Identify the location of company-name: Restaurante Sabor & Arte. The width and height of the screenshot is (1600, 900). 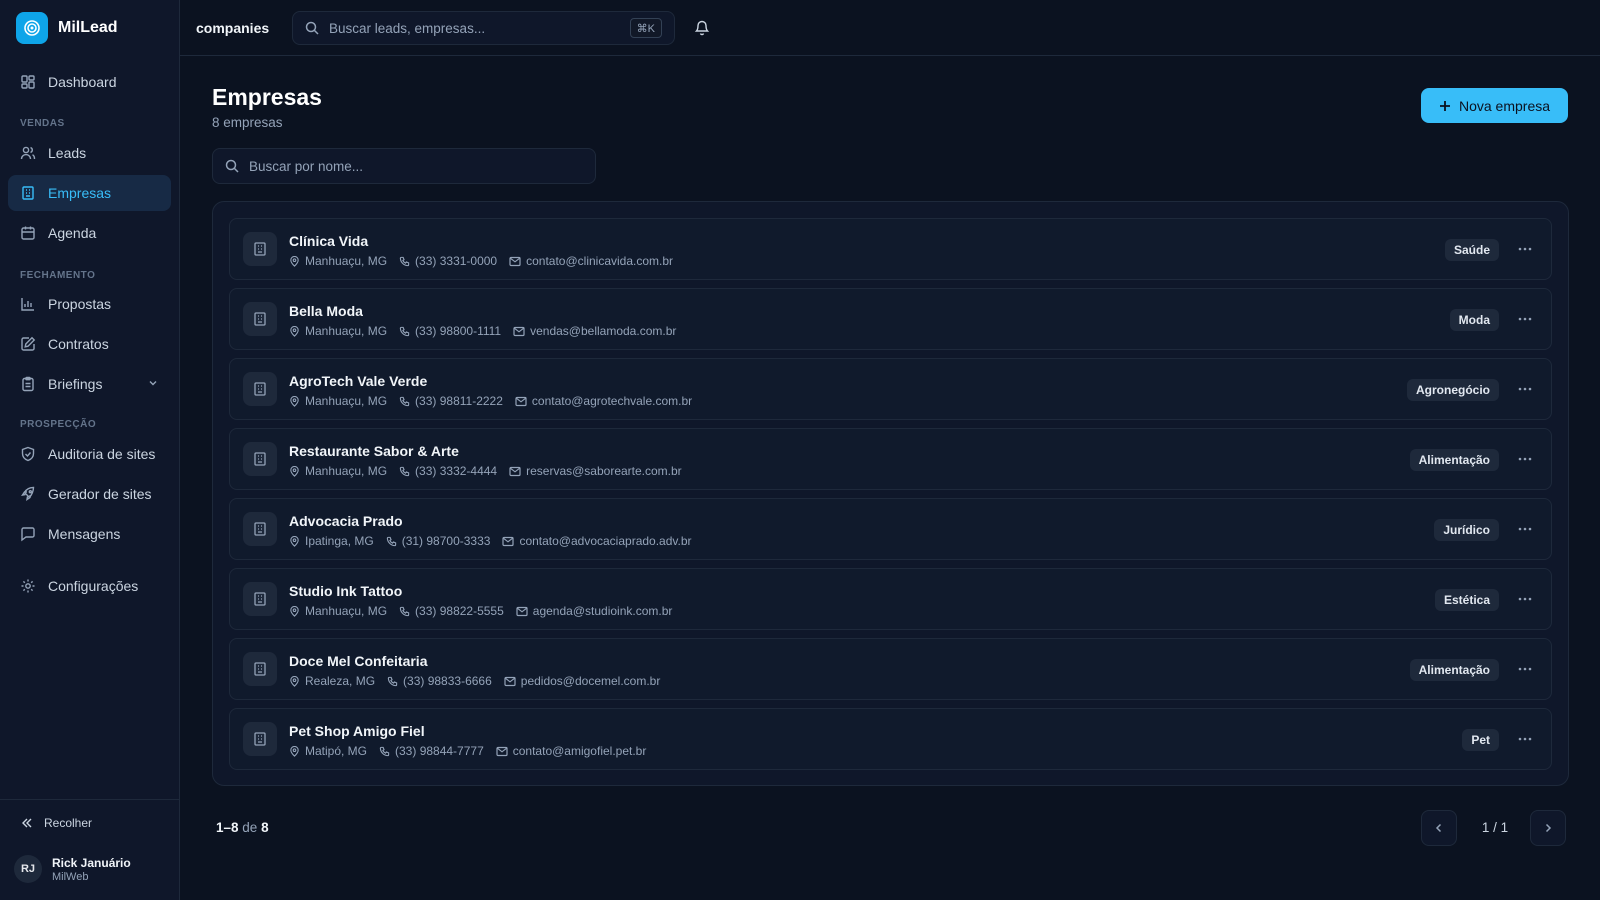
(374, 451).